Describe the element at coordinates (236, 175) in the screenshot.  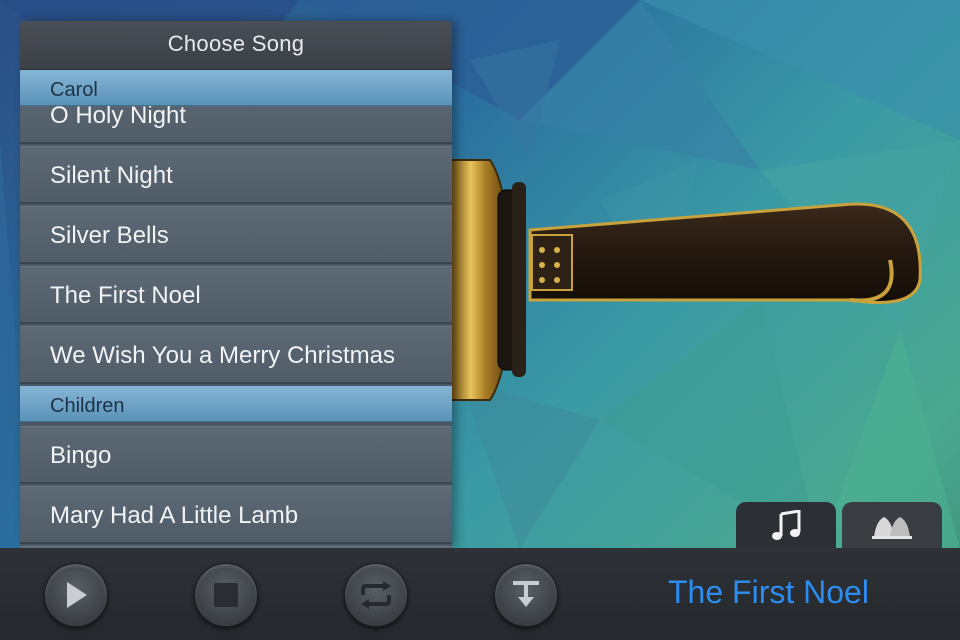
I see `song-item-silent-night: Silent Night` at that location.